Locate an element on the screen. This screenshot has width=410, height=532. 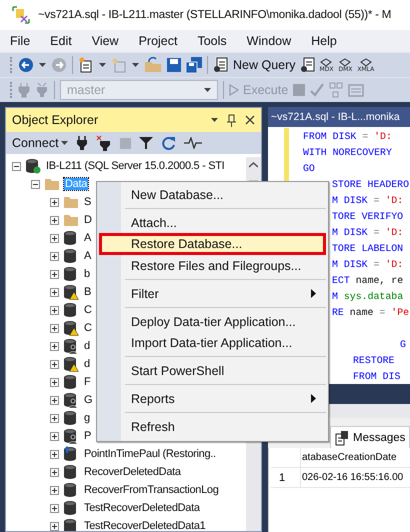
tree-item: G is located at coordinates (88, 400).